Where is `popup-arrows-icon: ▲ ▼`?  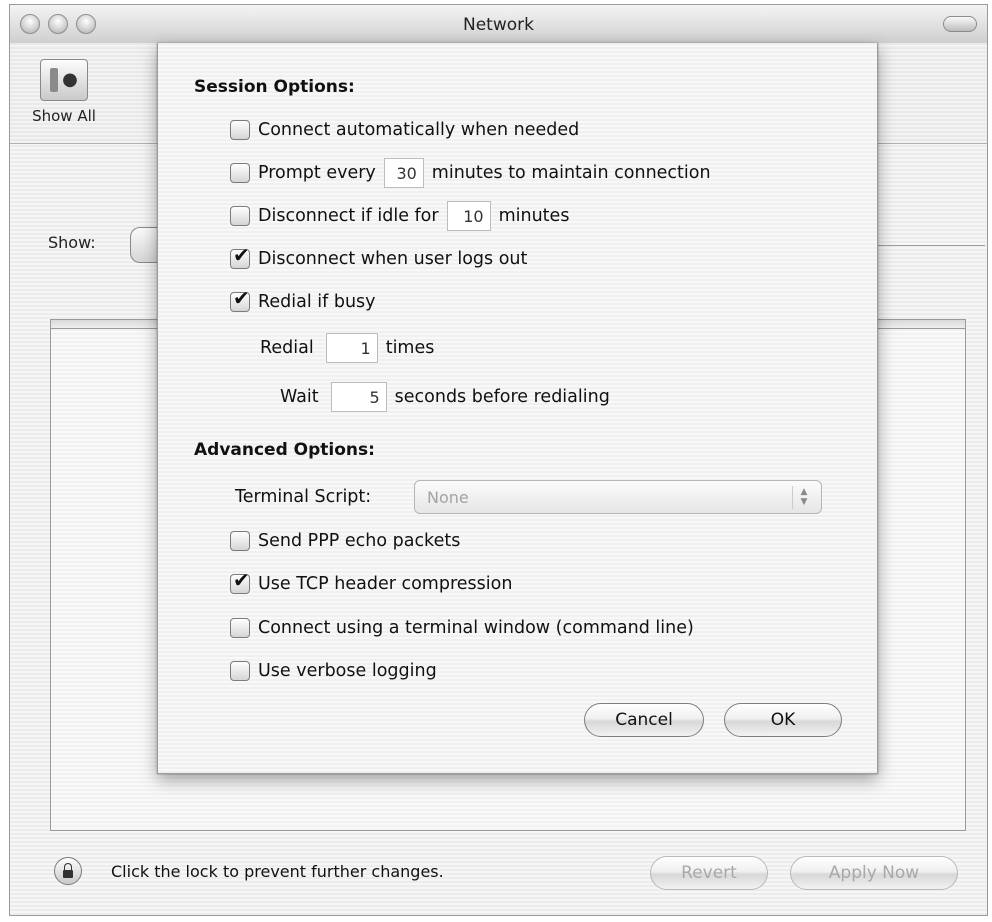 popup-arrows-icon: ▲ ▼ is located at coordinates (803, 497).